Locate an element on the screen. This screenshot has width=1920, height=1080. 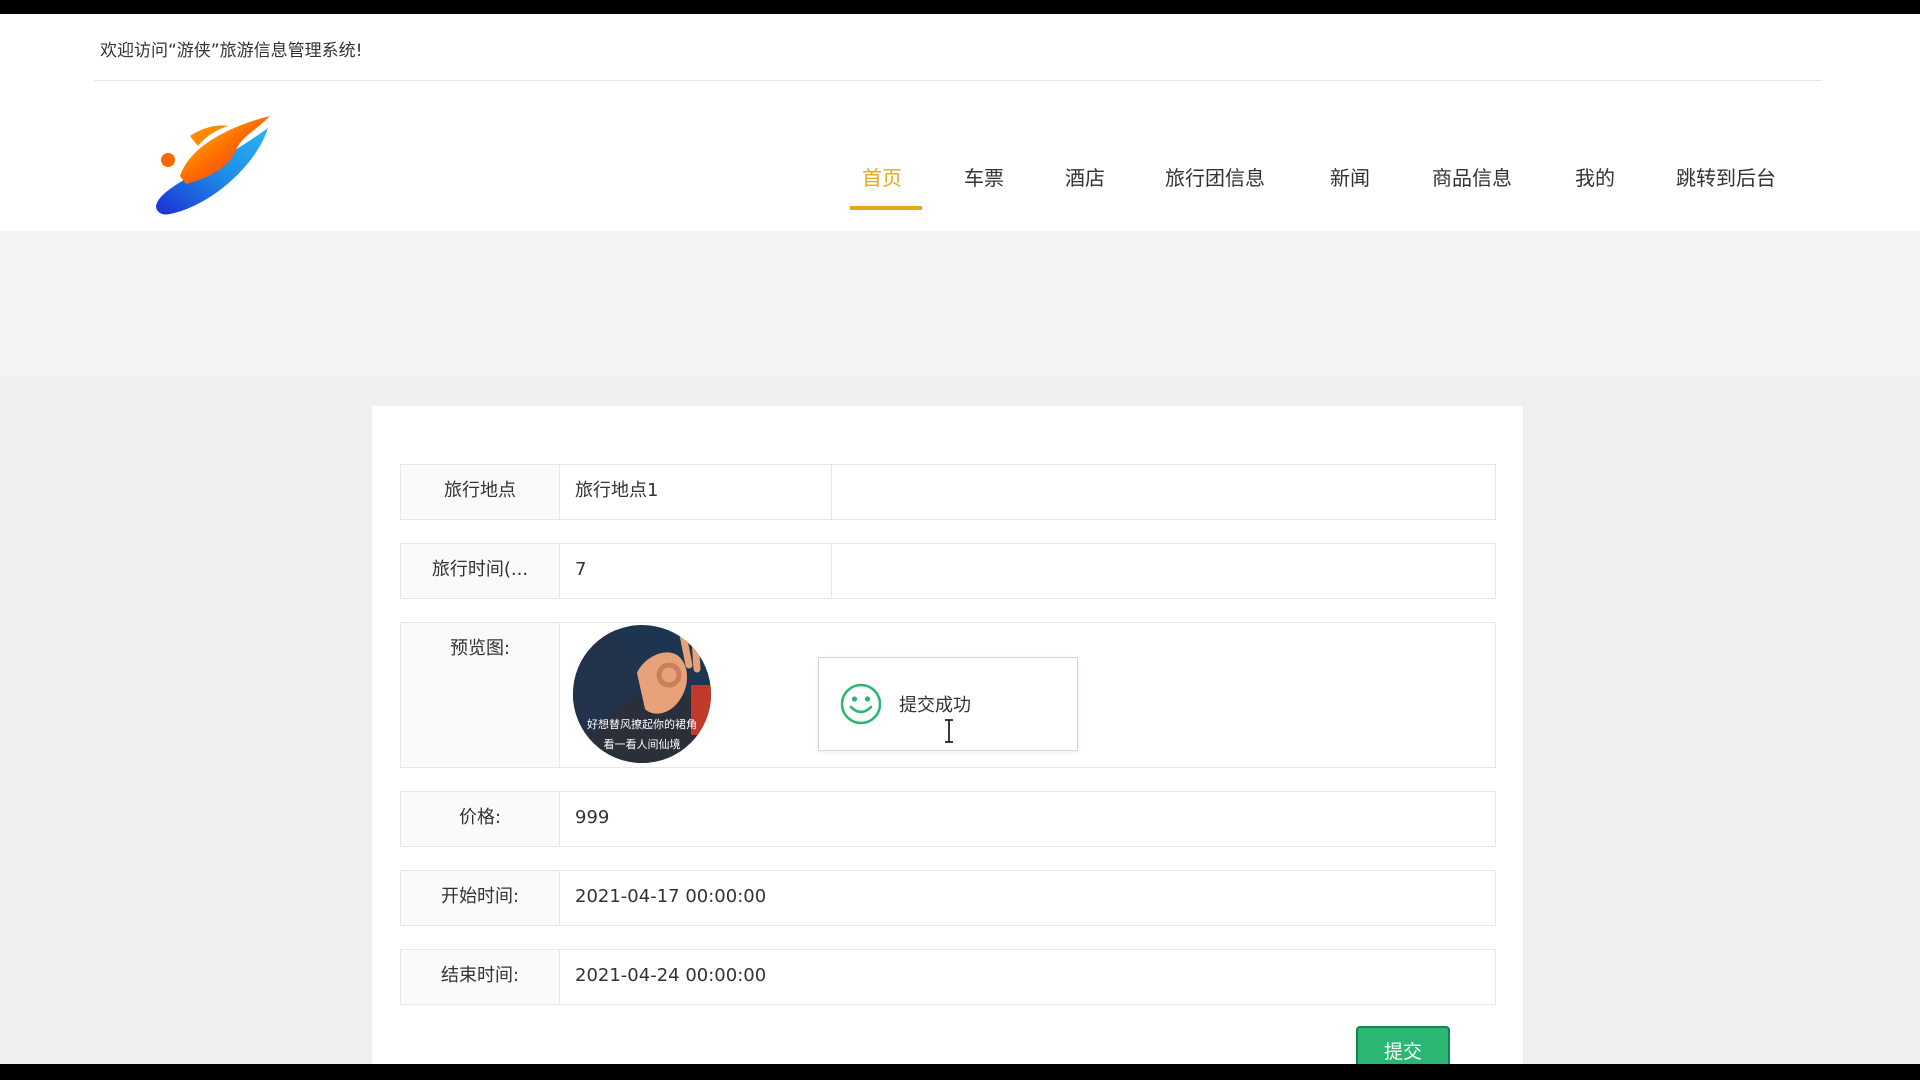
price-label: 价格: is located at coordinates (480, 819).